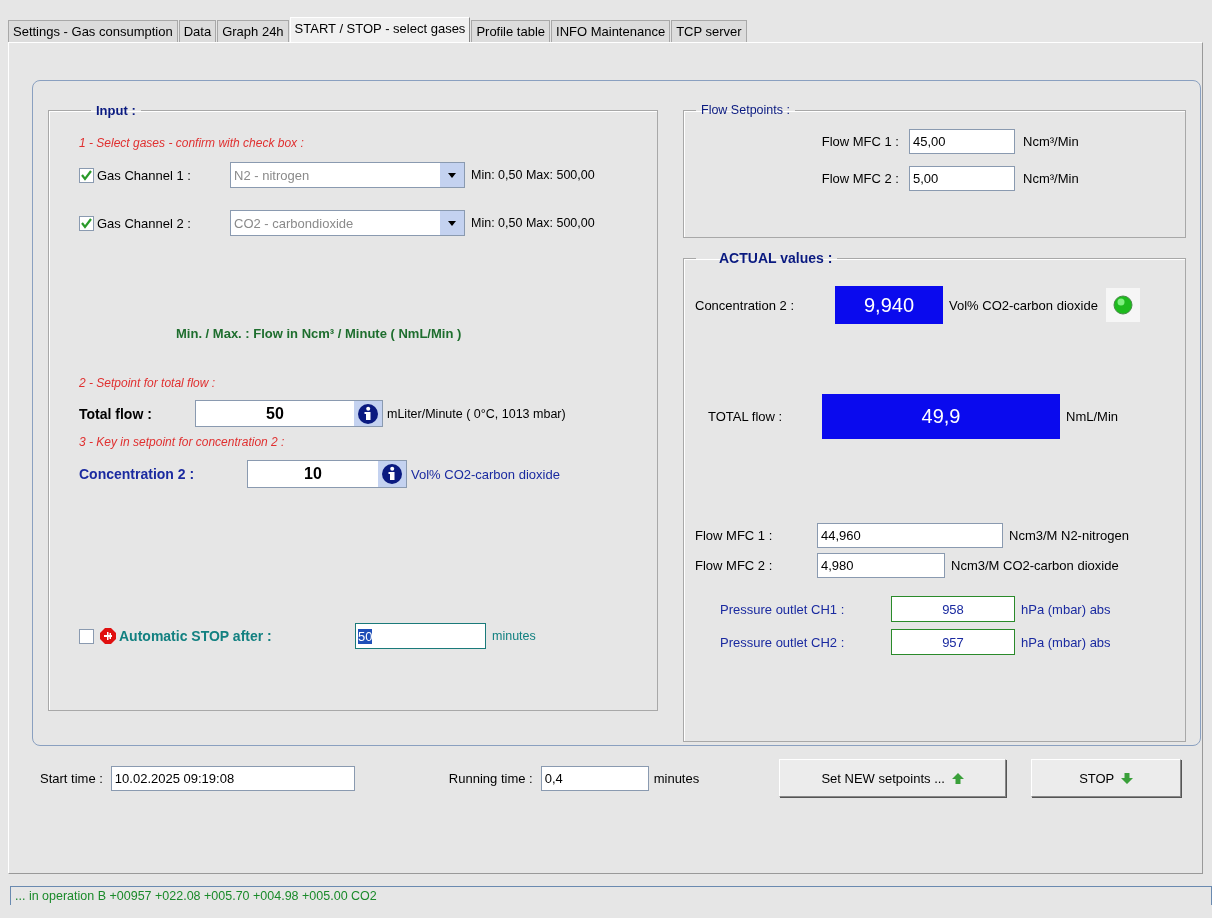  I want to click on unit-text: Ncm3/M CO2-carbon dioxide, so click(1035, 565).